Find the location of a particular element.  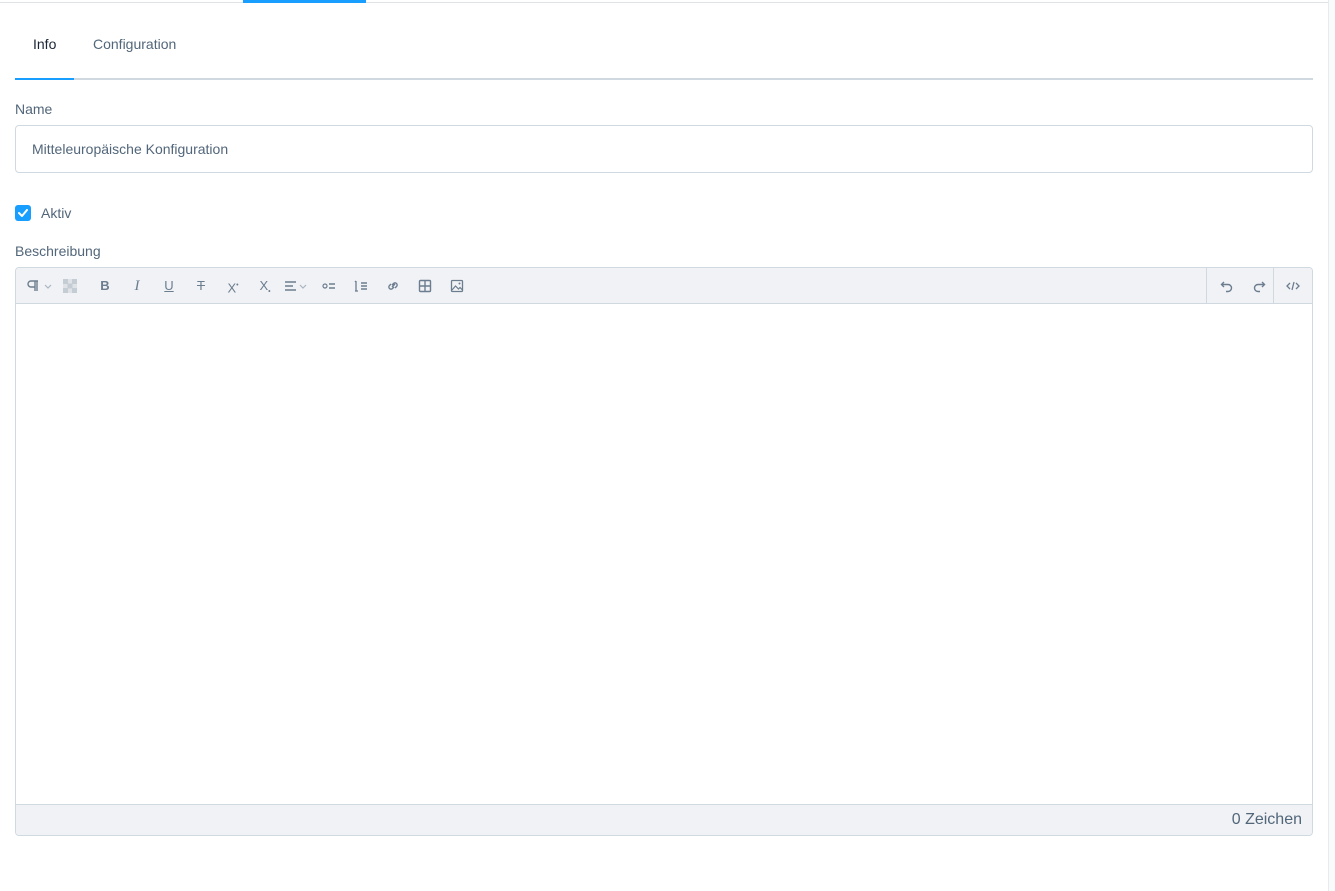

italic-icon: I is located at coordinates (137, 286).